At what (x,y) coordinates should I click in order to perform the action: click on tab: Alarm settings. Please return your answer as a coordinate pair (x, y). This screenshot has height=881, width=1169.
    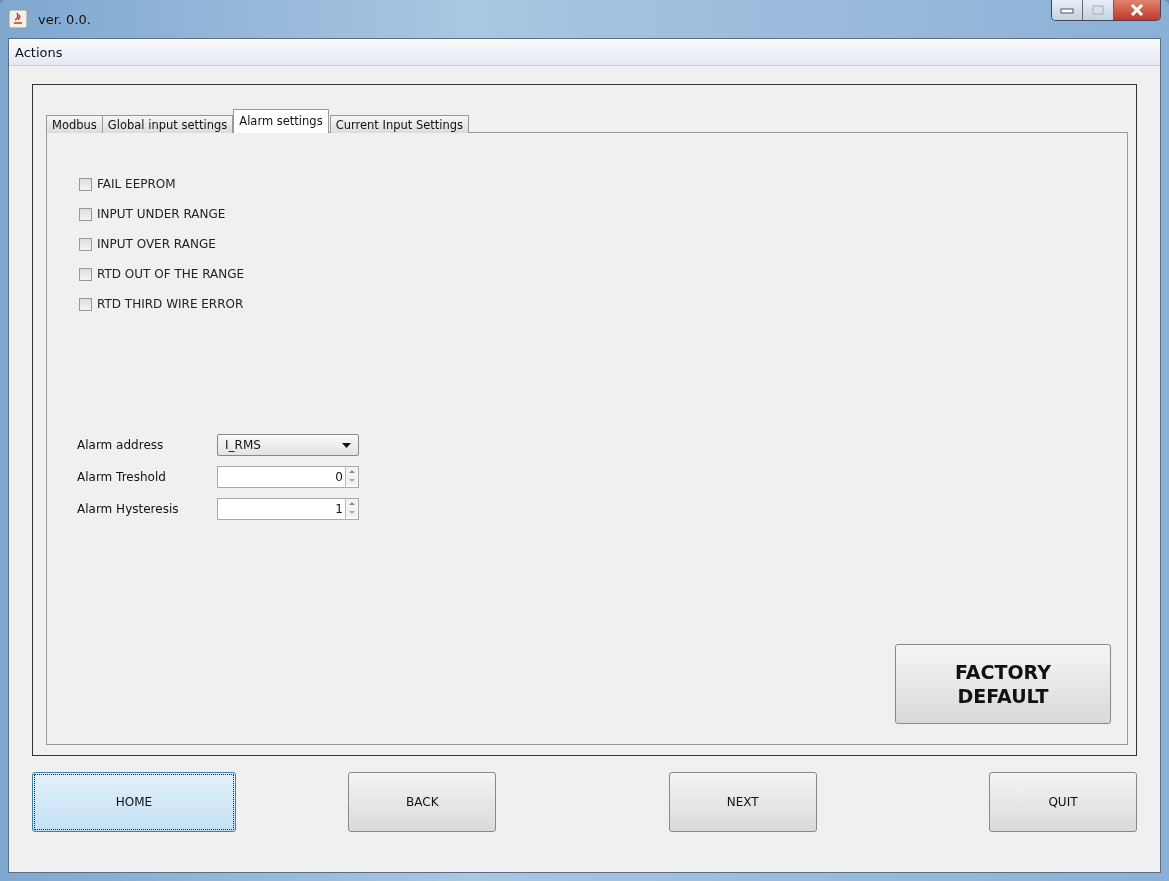
    Looking at the image, I should click on (281, 121).